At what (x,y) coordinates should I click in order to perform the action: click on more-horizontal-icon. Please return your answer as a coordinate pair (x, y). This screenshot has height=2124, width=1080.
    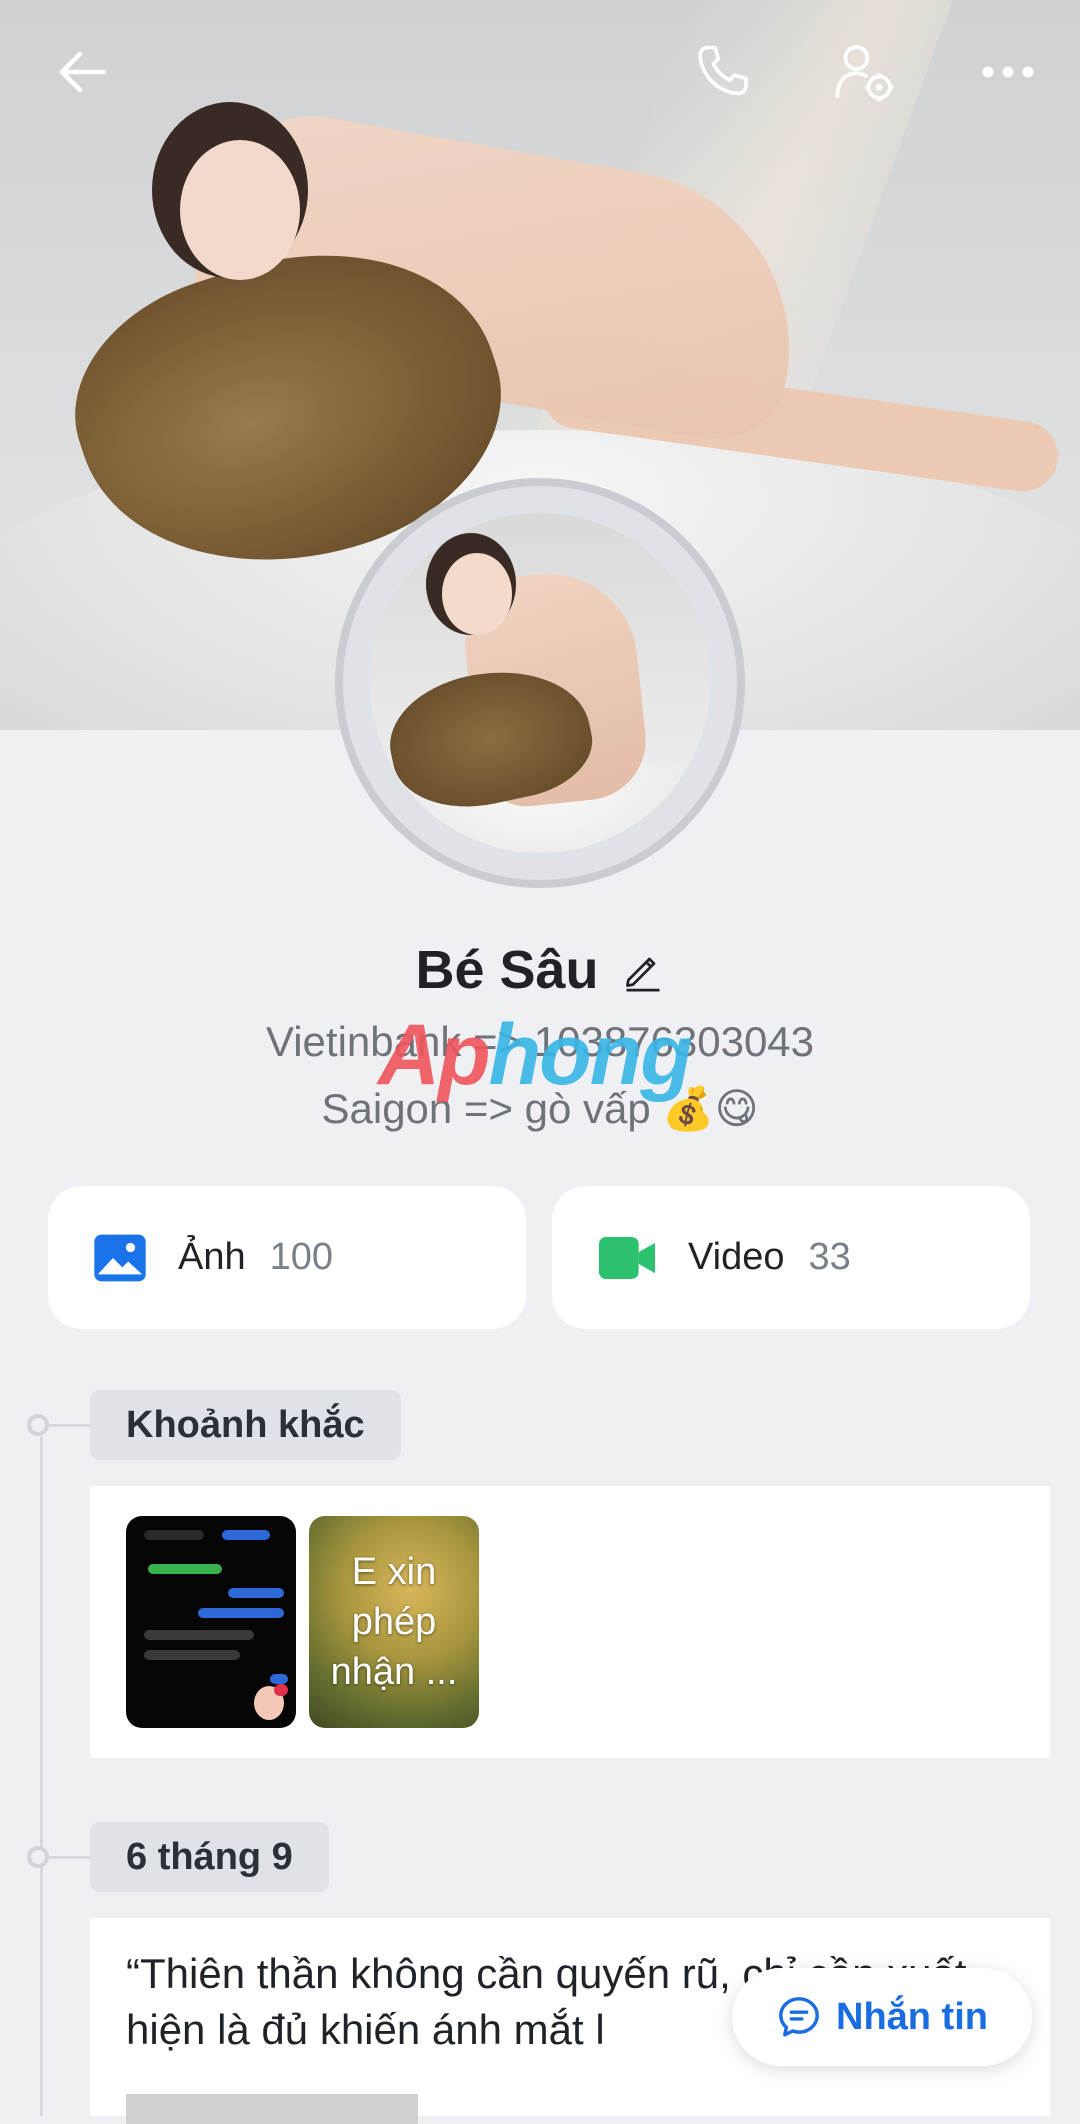
    Looking at the image, I should click on (1008, 72).